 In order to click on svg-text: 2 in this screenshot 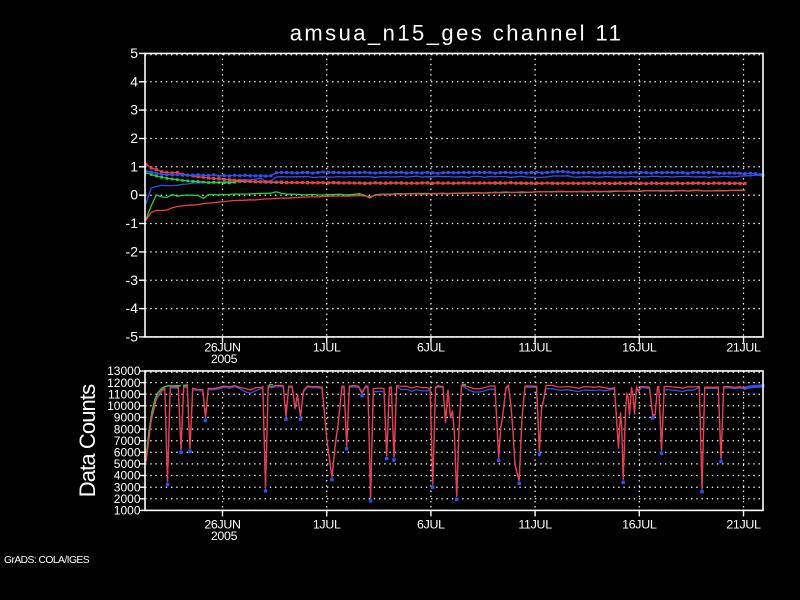, I will do `click(134, 138)`.